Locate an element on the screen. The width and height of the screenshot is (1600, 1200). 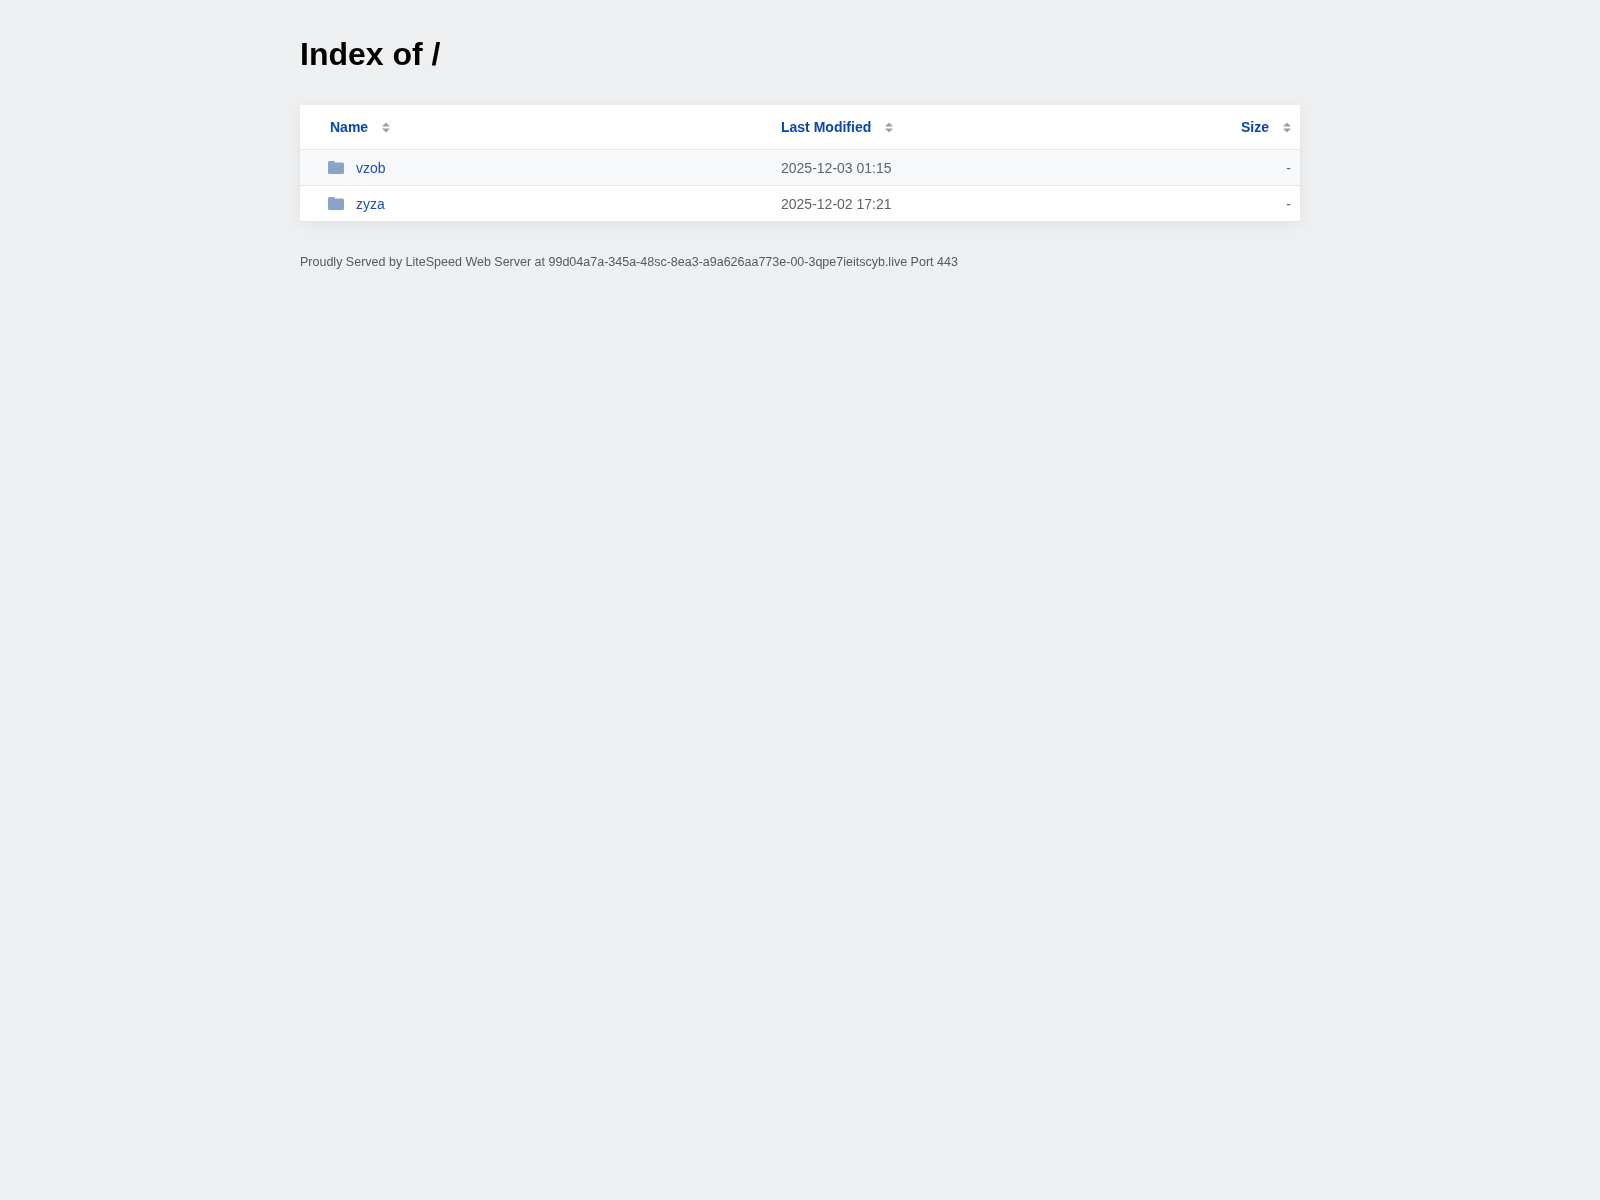
server-footer: Proudly Served by LiteSpeed Web Server at 99d04a7a-345a-48sc-8ea3-a9a626aa773e-00-3qpe7ieitscyb.live Port 443 is located at coordinates (629, 262).